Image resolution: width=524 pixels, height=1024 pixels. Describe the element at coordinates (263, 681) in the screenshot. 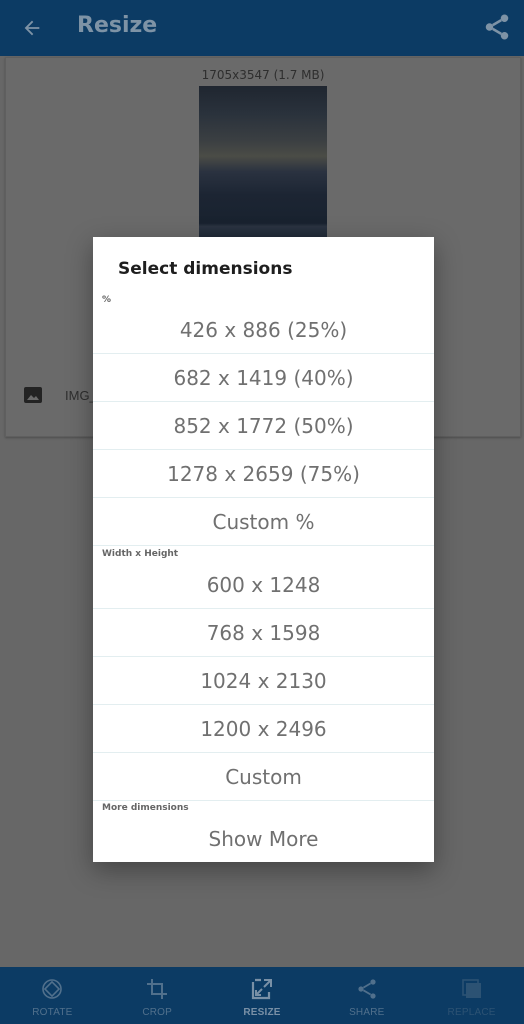

I see `option-1024x2130: 1024 x 2130` at that location.